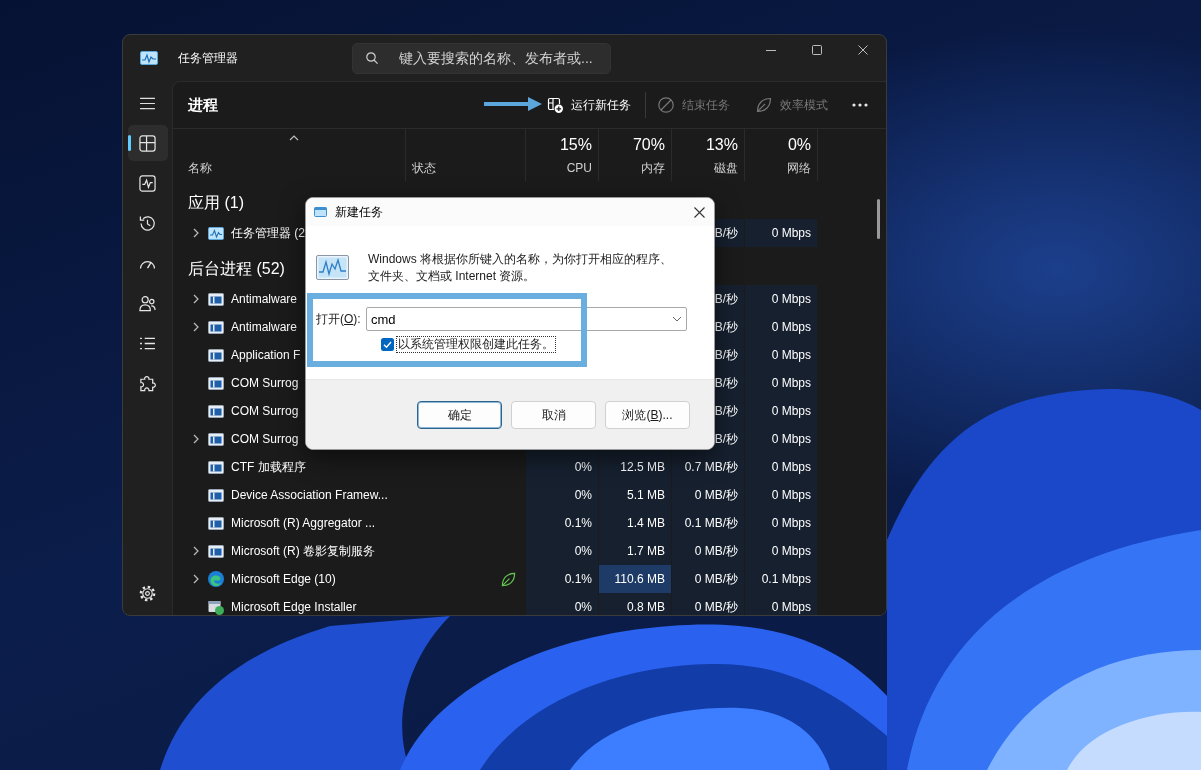 The height and width of the screenshot is (770, 1201). Describe the element at coordinates (236, 268) in the screenshot. I see `group-heading: 后台进程 (52)` at that location.